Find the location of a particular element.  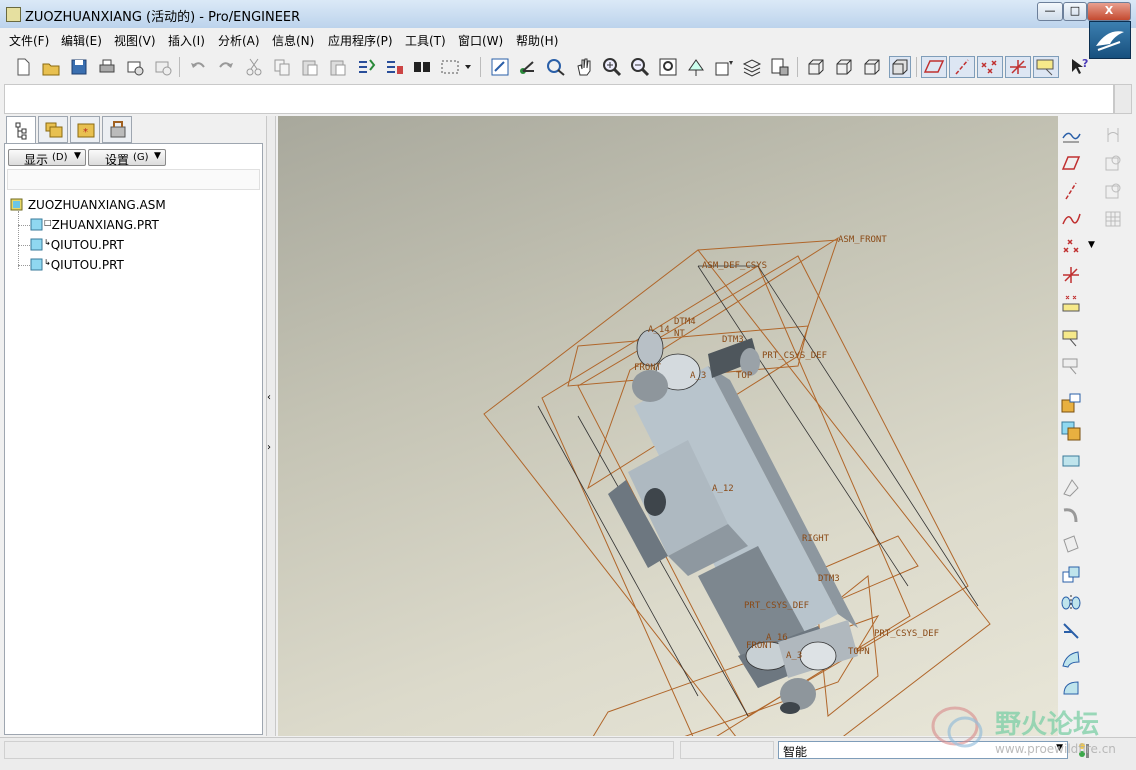

settings-dropdown-button: 设置 (G) ▼ is located at coordinates (127, 158).